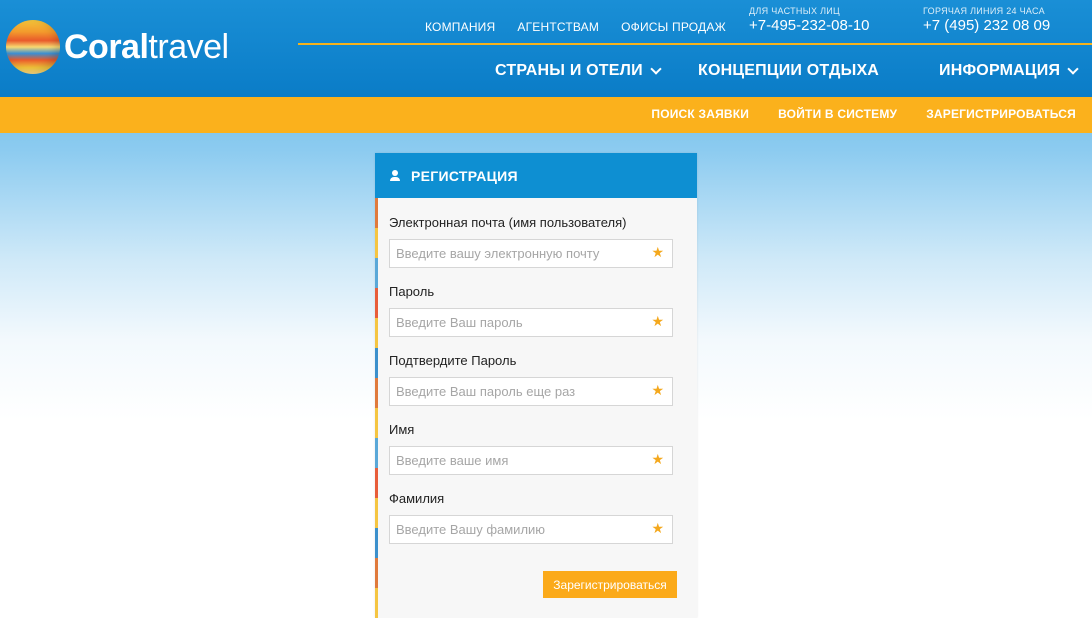 The image size is (1092, 618). Describe the element at coordinates (1000, 70) in the screenshot. I see `mainnav-information-label: ИНФОРМАЦИЯ` at that location.